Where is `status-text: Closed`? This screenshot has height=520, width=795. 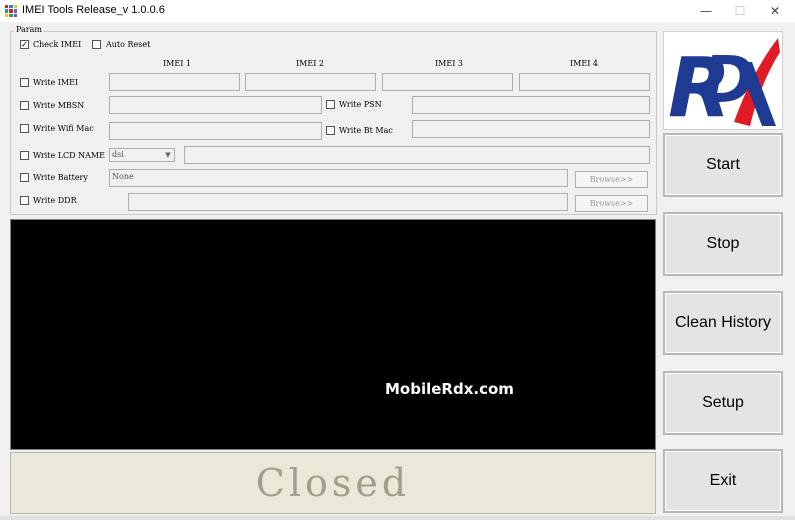
status-text: Closed is located at coordinates (333, 483).